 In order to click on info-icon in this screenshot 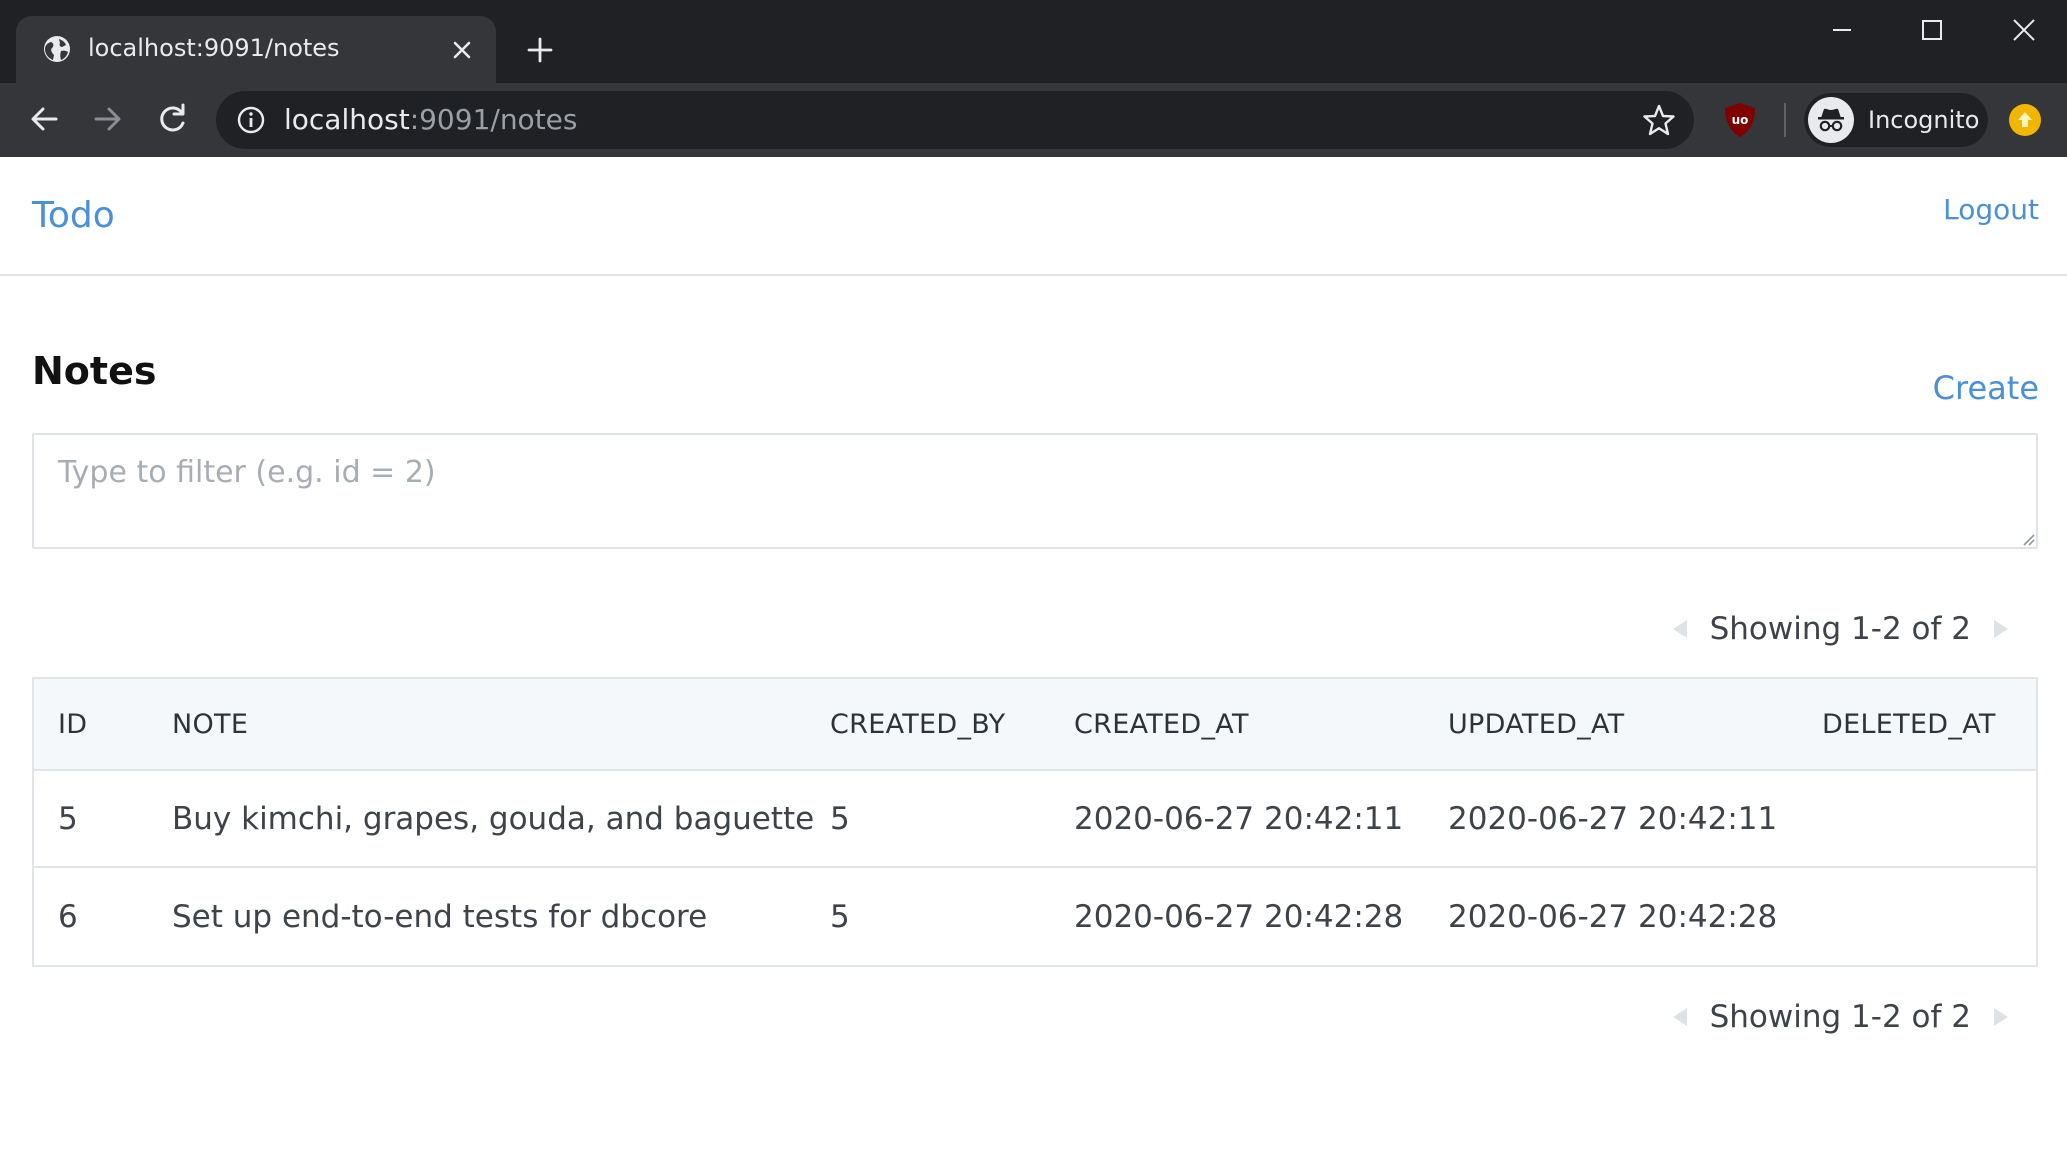, I will do `click(251, 120)`.